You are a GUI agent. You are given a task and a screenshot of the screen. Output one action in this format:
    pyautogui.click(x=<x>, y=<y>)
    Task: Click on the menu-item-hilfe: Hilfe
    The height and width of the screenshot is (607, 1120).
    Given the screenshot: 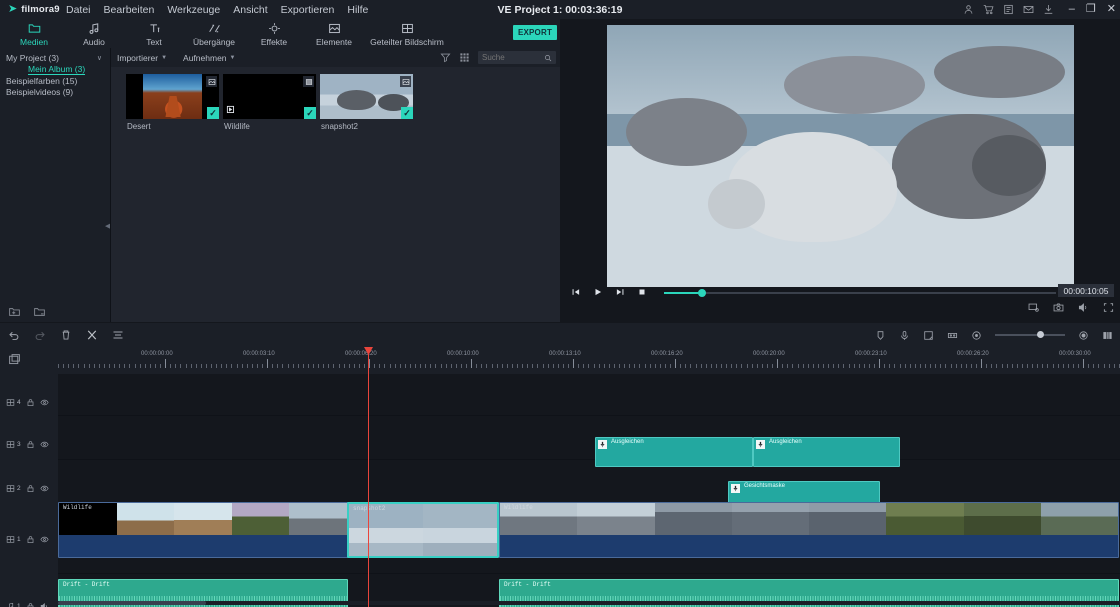 What is the action you would take?
    pyautogui.click(x=357, y=10)
    